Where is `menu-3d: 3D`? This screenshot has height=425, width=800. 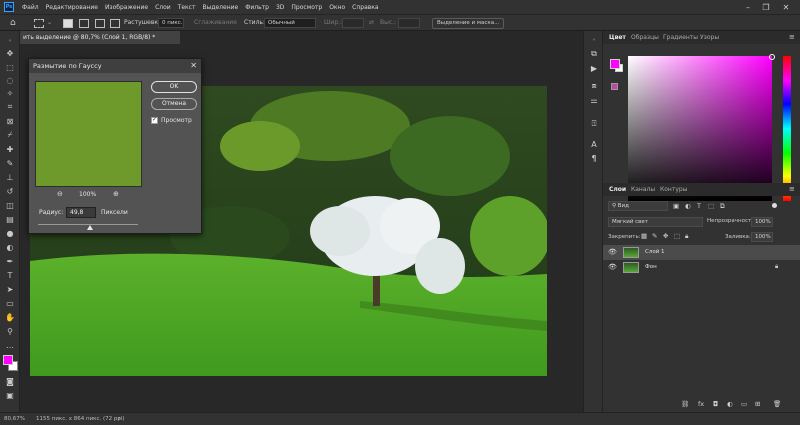 menu-3d: 3D is located at coordinates (280, 7).